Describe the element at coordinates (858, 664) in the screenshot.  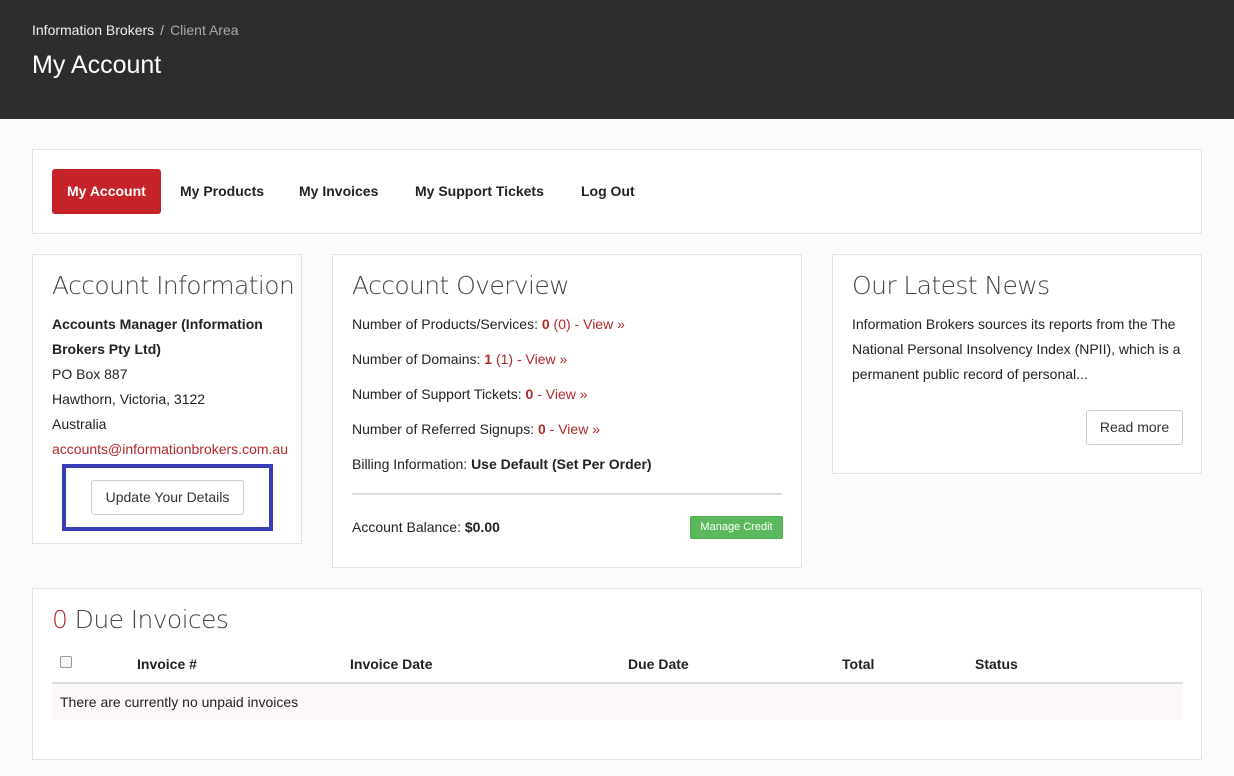
I see `column-total: Total` at that location.